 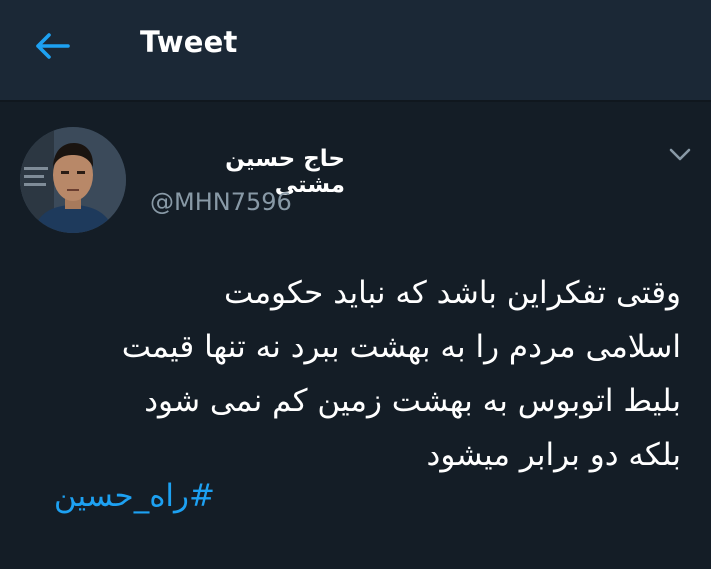 I want to click on arrow-left-icon, so click(x=53, y=46).